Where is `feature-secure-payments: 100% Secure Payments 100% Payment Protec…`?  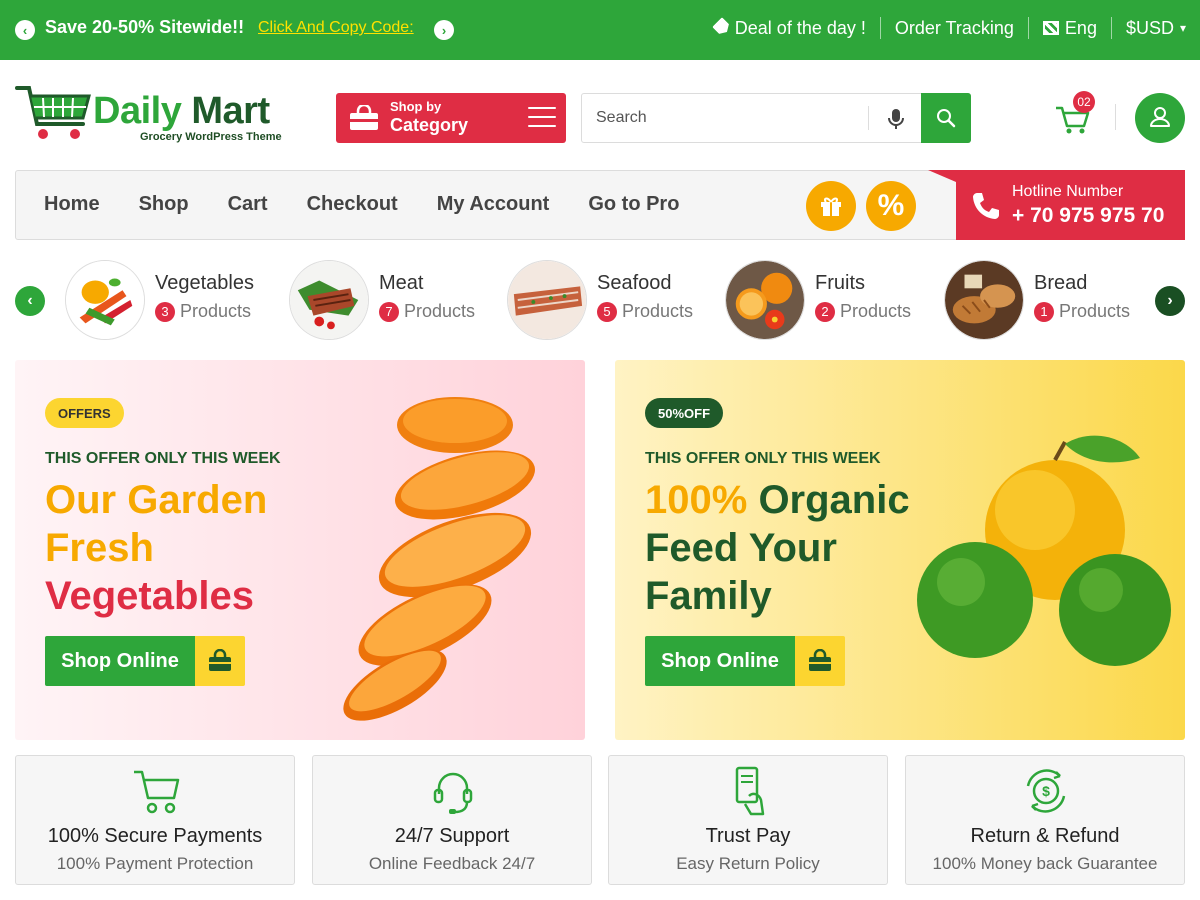
feature-secure-payments: 100% Secure Payments 100% Payment Protec… is located at coordinates (155, 820).